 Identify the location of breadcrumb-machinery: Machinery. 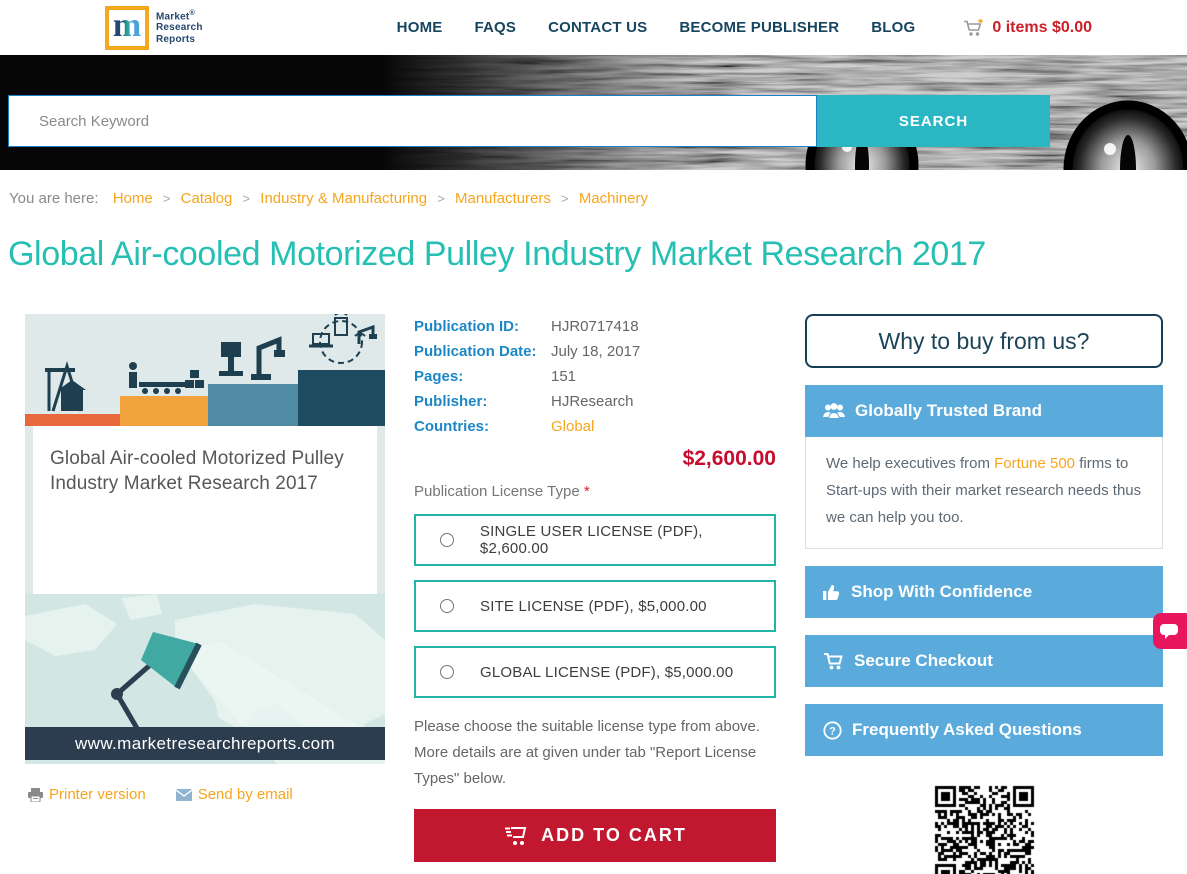
(613, 198).